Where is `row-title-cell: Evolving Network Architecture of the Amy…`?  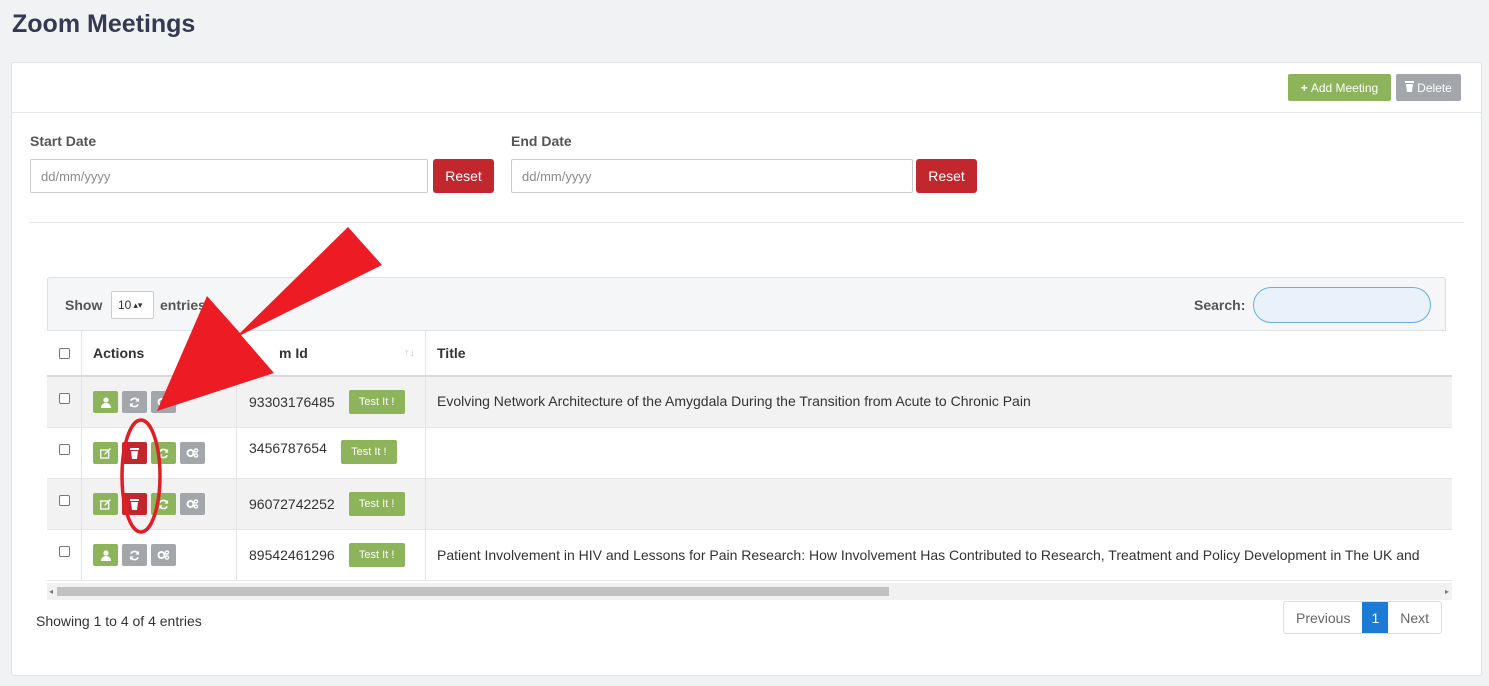 row-title-cell: Evolving Network Architecture of the Amy… is located at coordinates (939, 402).